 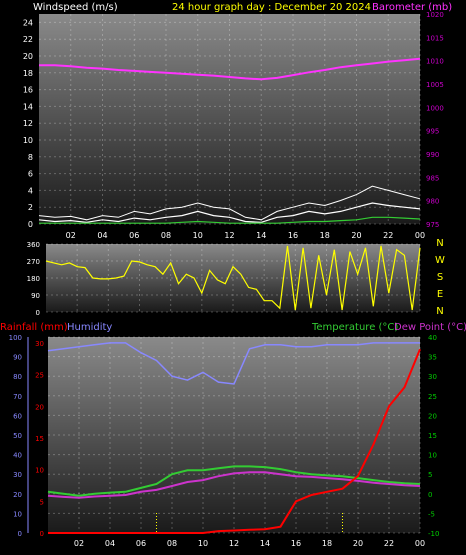 I want to click on windspeed-tick-label: 10, so click(x=28, y=140).